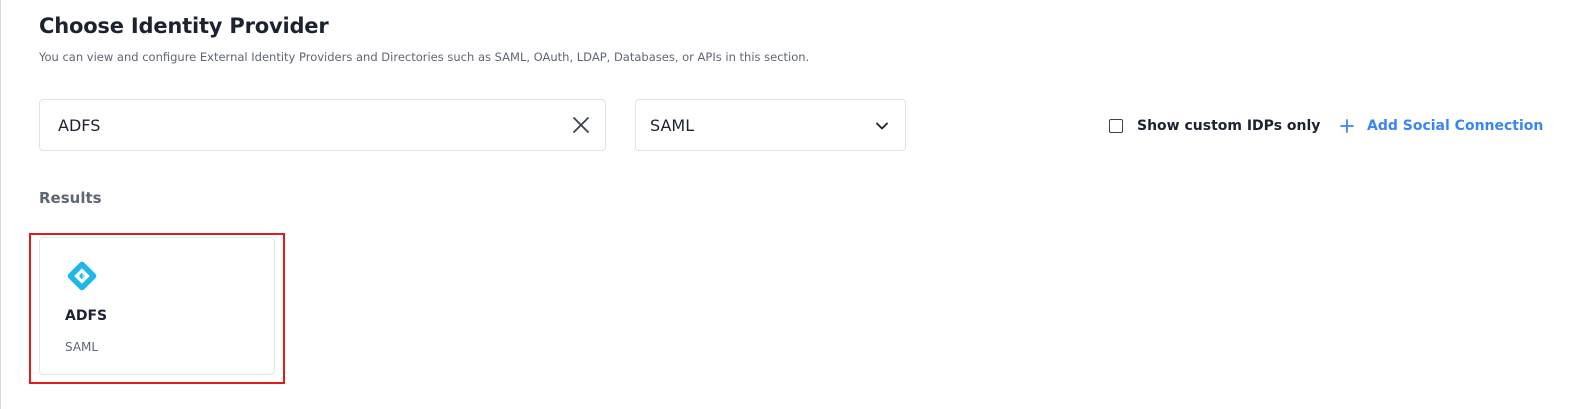 This screenshot has width=1578, height=409. Describe the element at coordinates (1455, 126) in the screenshot. I see `add-social-connection-label: Add Social Connection` at that location.